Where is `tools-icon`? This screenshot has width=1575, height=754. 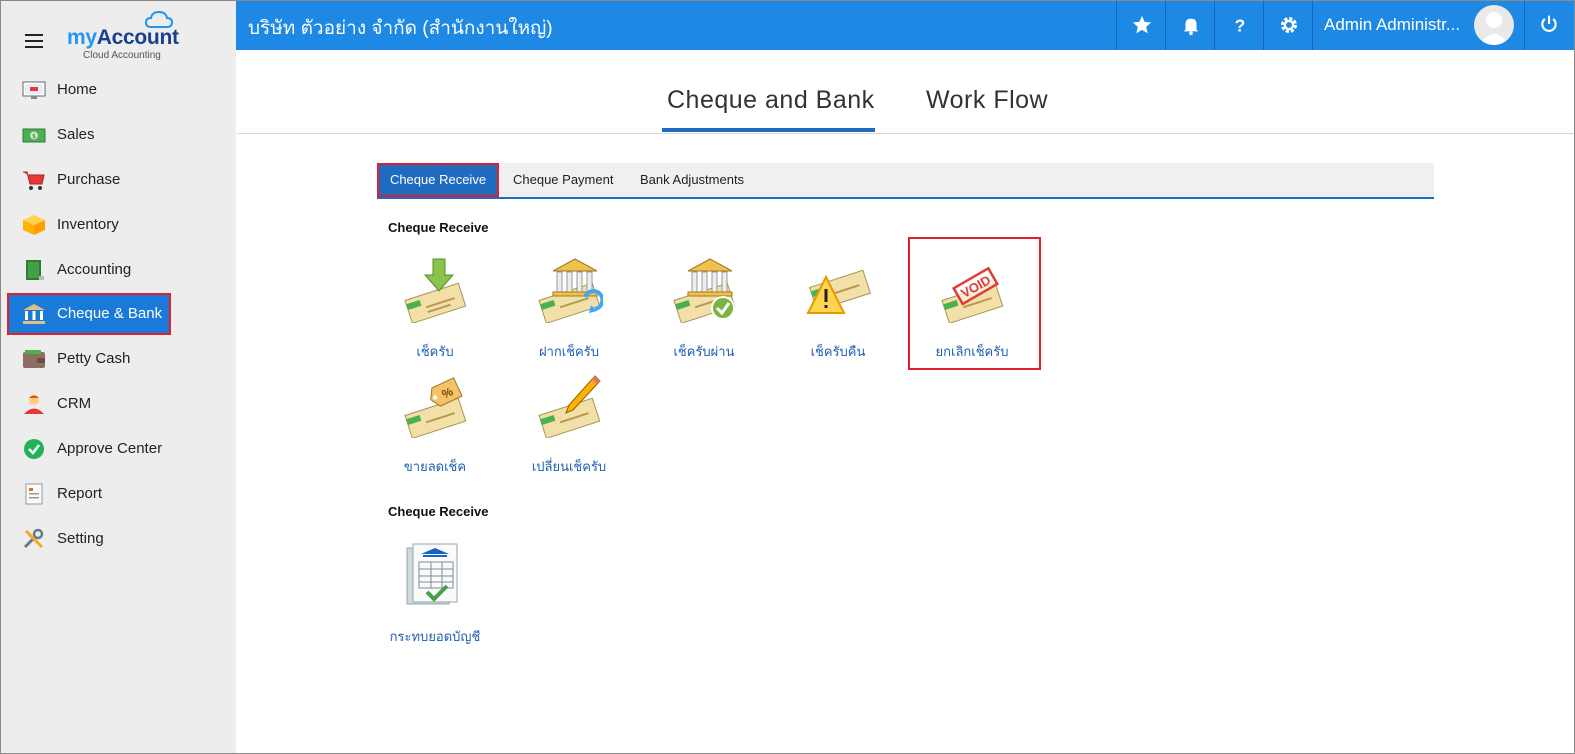 tools-icon is located at coordinates (33, 538).